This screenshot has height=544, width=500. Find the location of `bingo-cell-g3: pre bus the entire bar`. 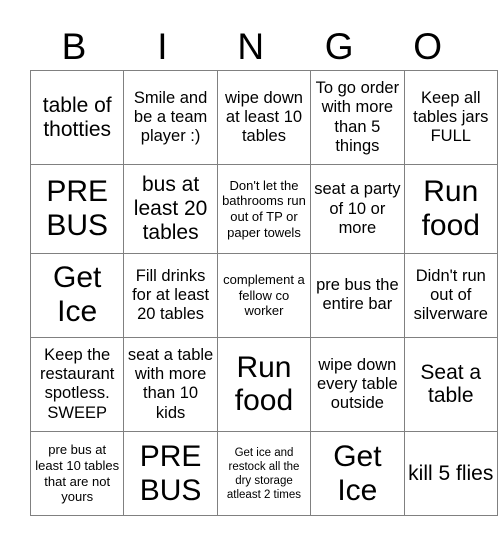

bingo-cell-g3: pre bus the entire bar is located at coordinates (357, 295).